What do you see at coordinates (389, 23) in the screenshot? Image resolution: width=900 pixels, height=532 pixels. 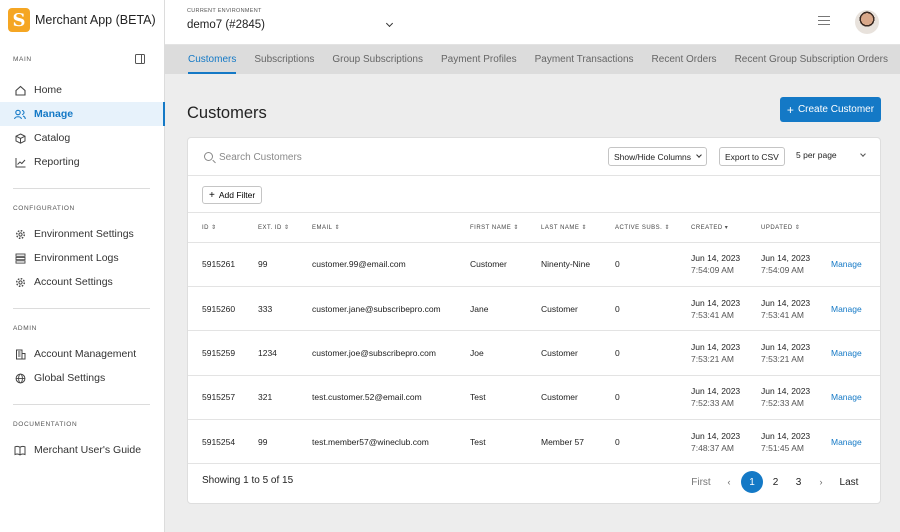 I see `chevron-down-icon` at bounding box center [389, 23].